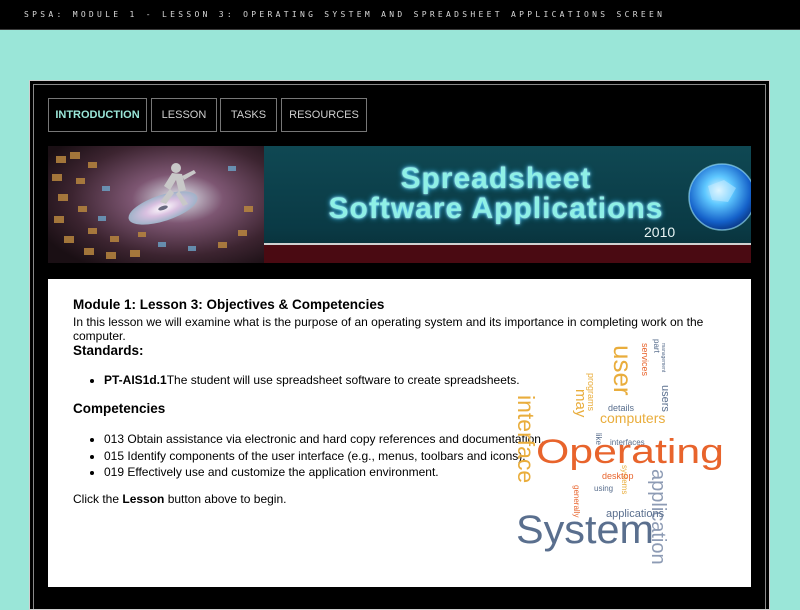 The width and height of the screenshot is (800, 610). I want to click on cloud-word-part: part, so click(656, 346).